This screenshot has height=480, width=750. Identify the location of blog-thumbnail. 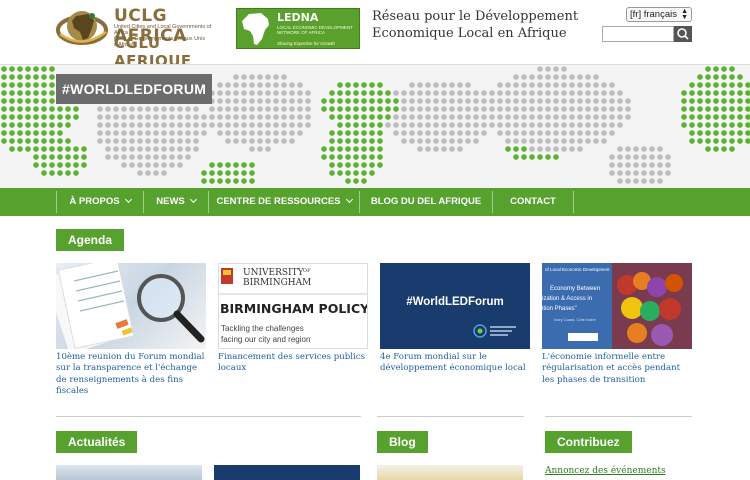
(450, 472).